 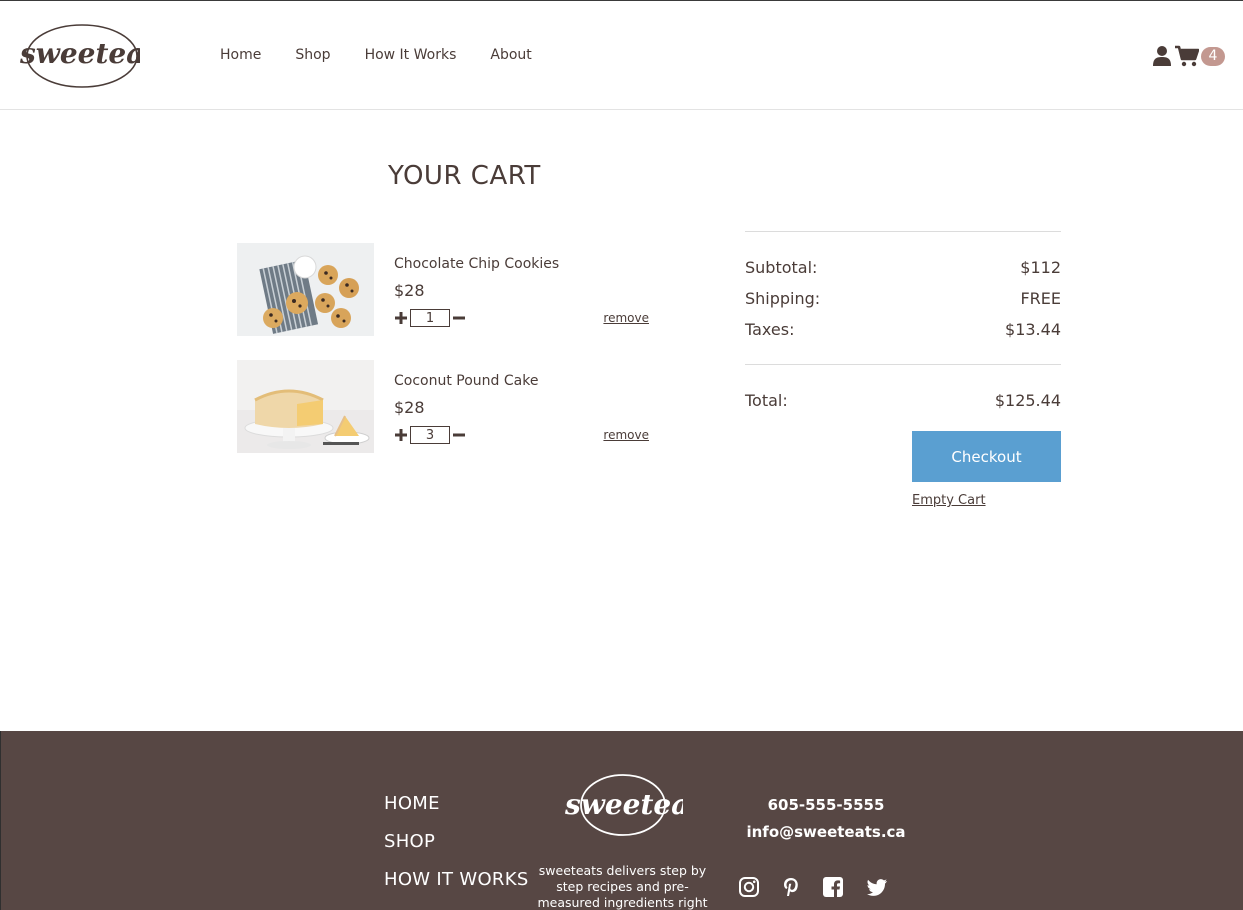 I want to click on shopping-cart-icon, so click(x=1187, y=56).